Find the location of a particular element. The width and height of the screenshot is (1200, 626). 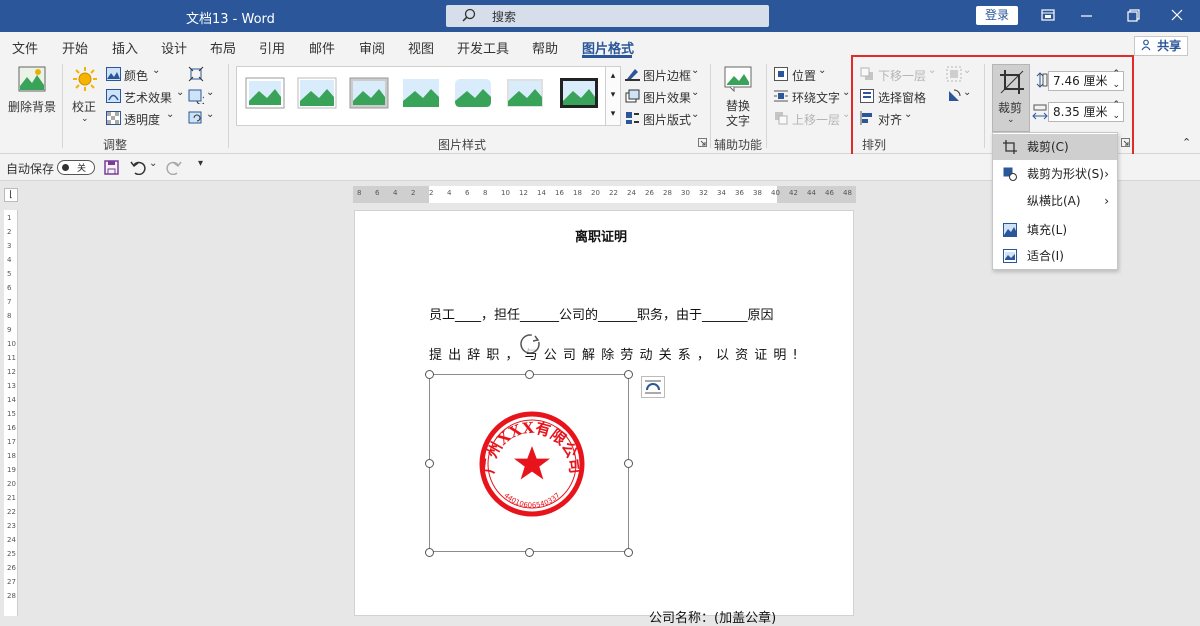

menu-item-crop-to-shape: 裁剪为形状(S) › is located at coordinates (1055, 174).